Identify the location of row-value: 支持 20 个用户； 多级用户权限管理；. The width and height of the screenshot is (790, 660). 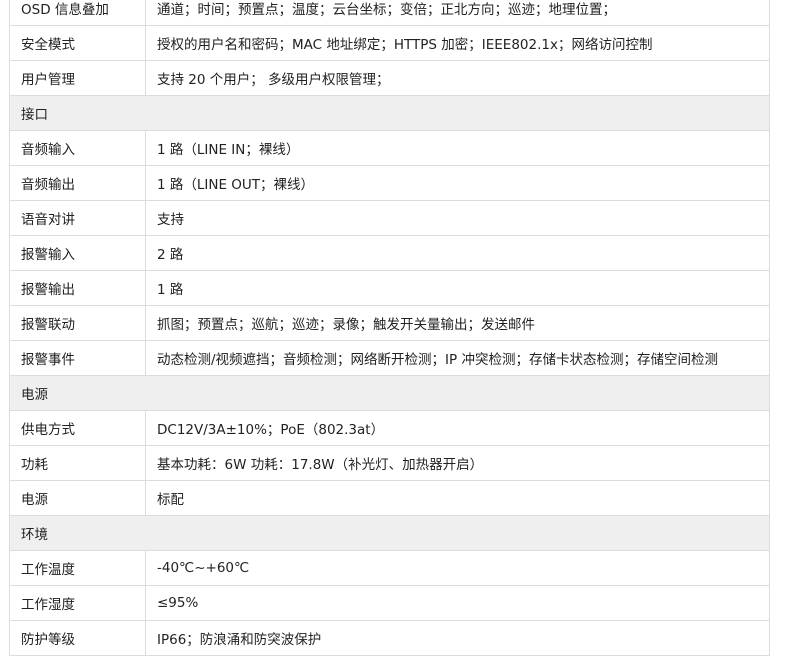
(273, 80).